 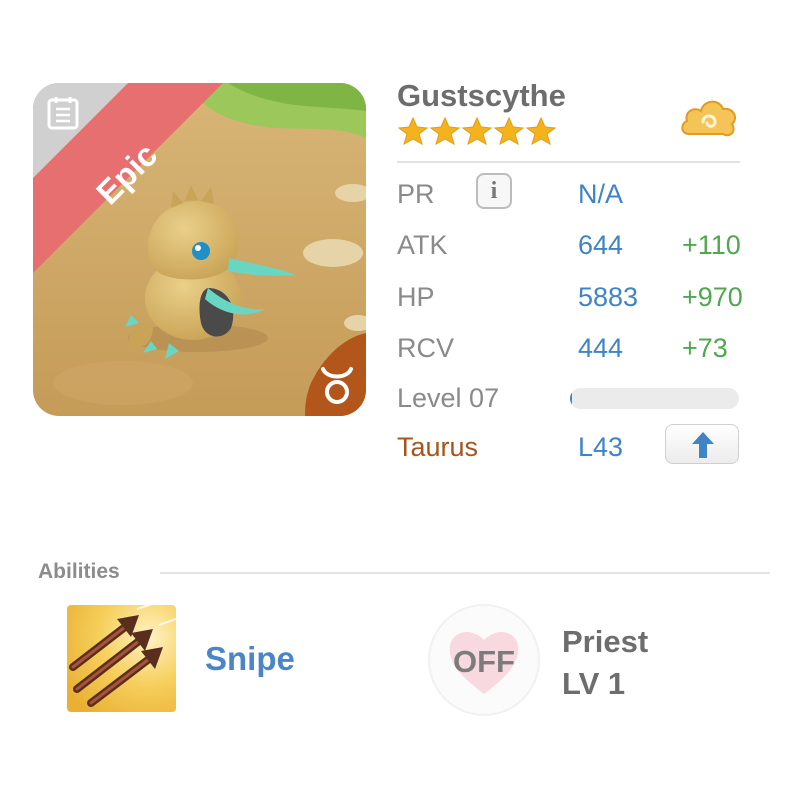 What do you see at coordinates (709, 118) in the screenshot?
I see `cloud-coin-icon` at bounding box center [709, 118].